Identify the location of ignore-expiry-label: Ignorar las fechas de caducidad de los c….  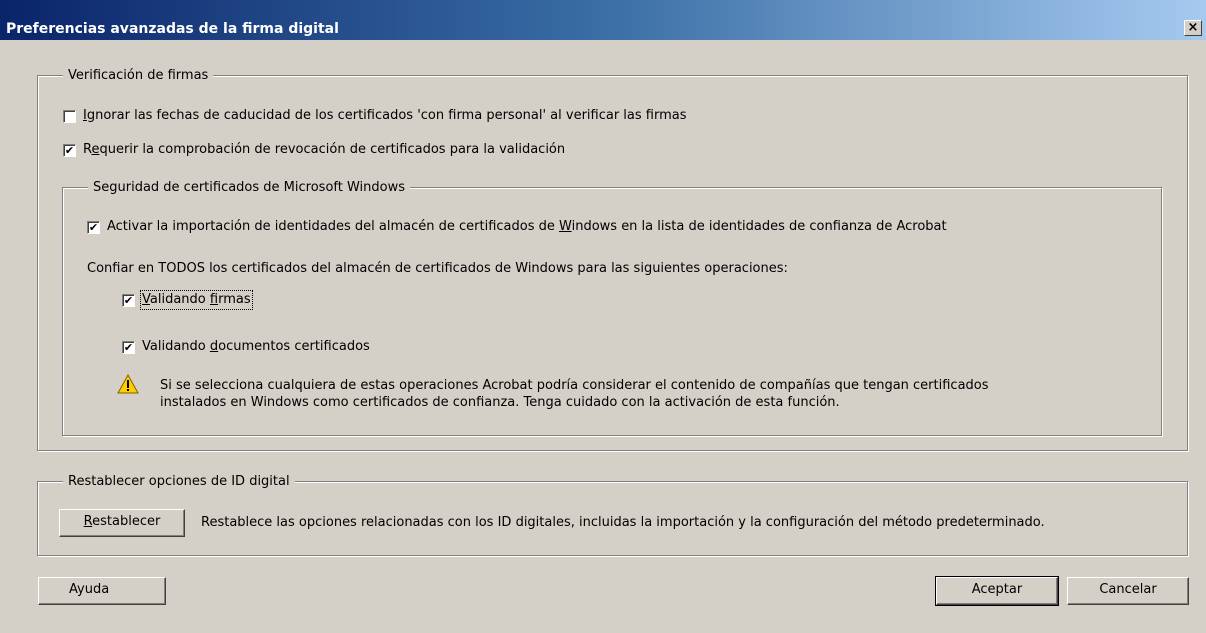
(385, 116).